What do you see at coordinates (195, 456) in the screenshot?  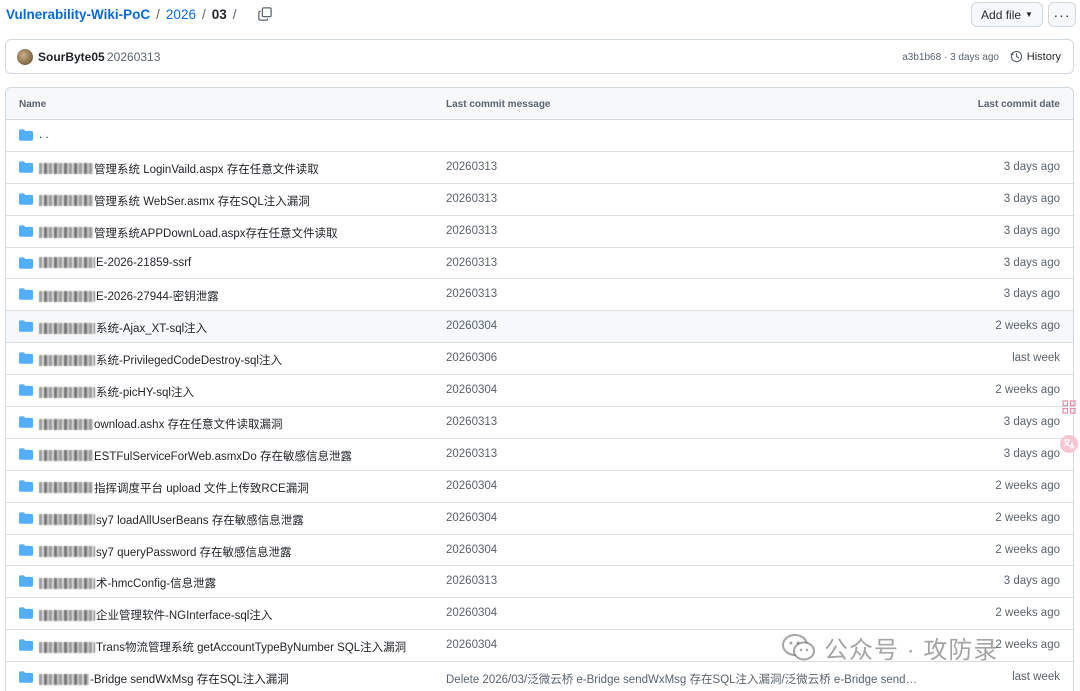 I see `folder-name-link: ESTFulServiceForWeb.asmxDo 存在敏感信息泄露` at bounding box center [195, 456].